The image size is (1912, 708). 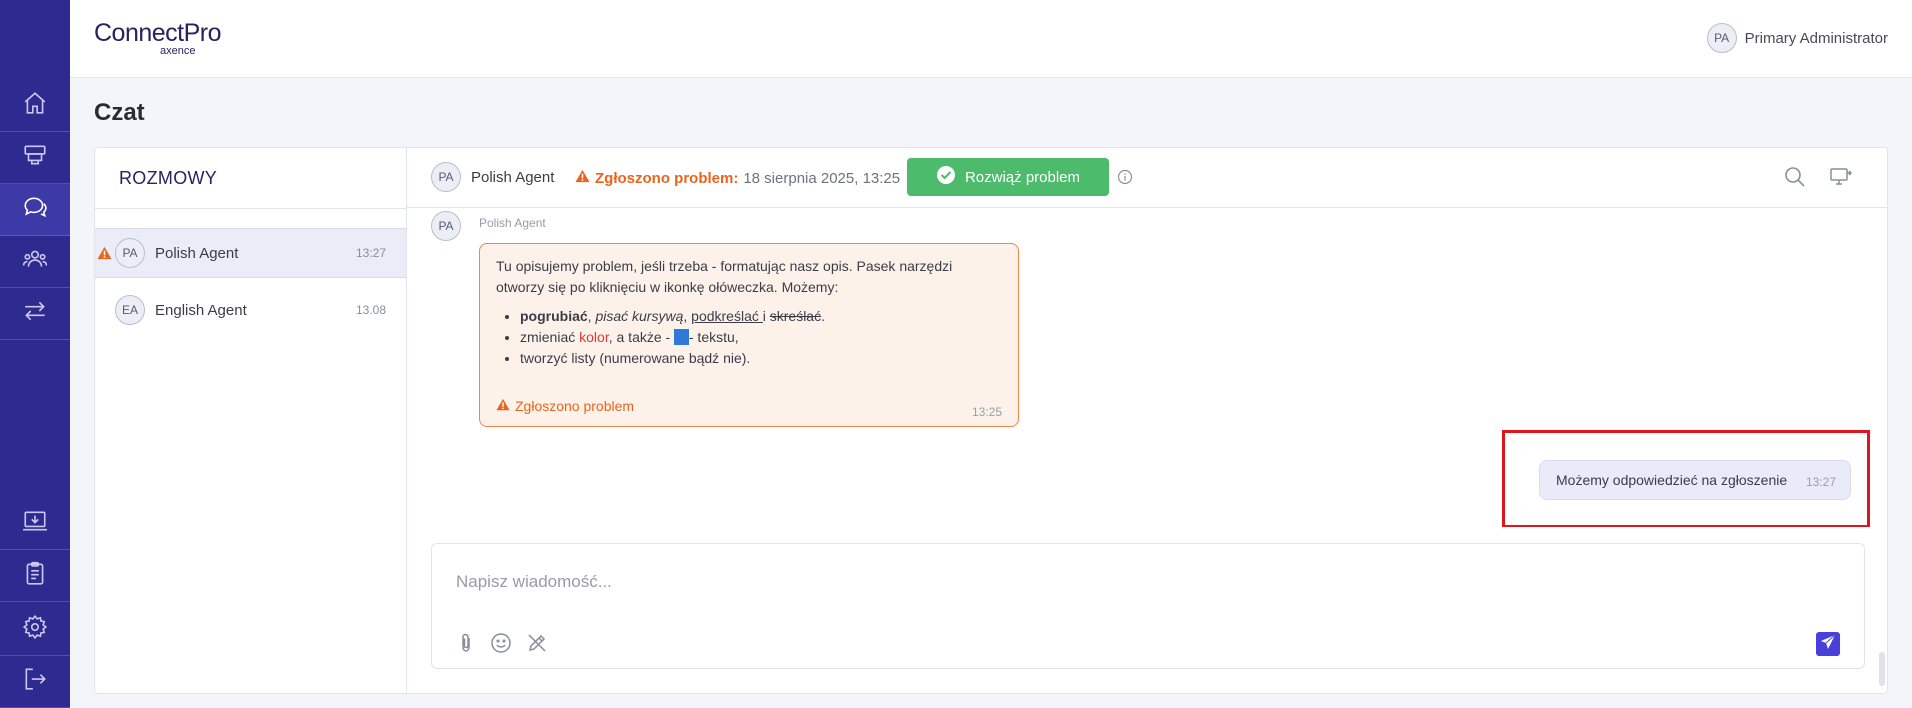 What do you see at coordinates (946, 177) in the screenshot?
I see `check-circle-icon` at bounding box center [946, 177].